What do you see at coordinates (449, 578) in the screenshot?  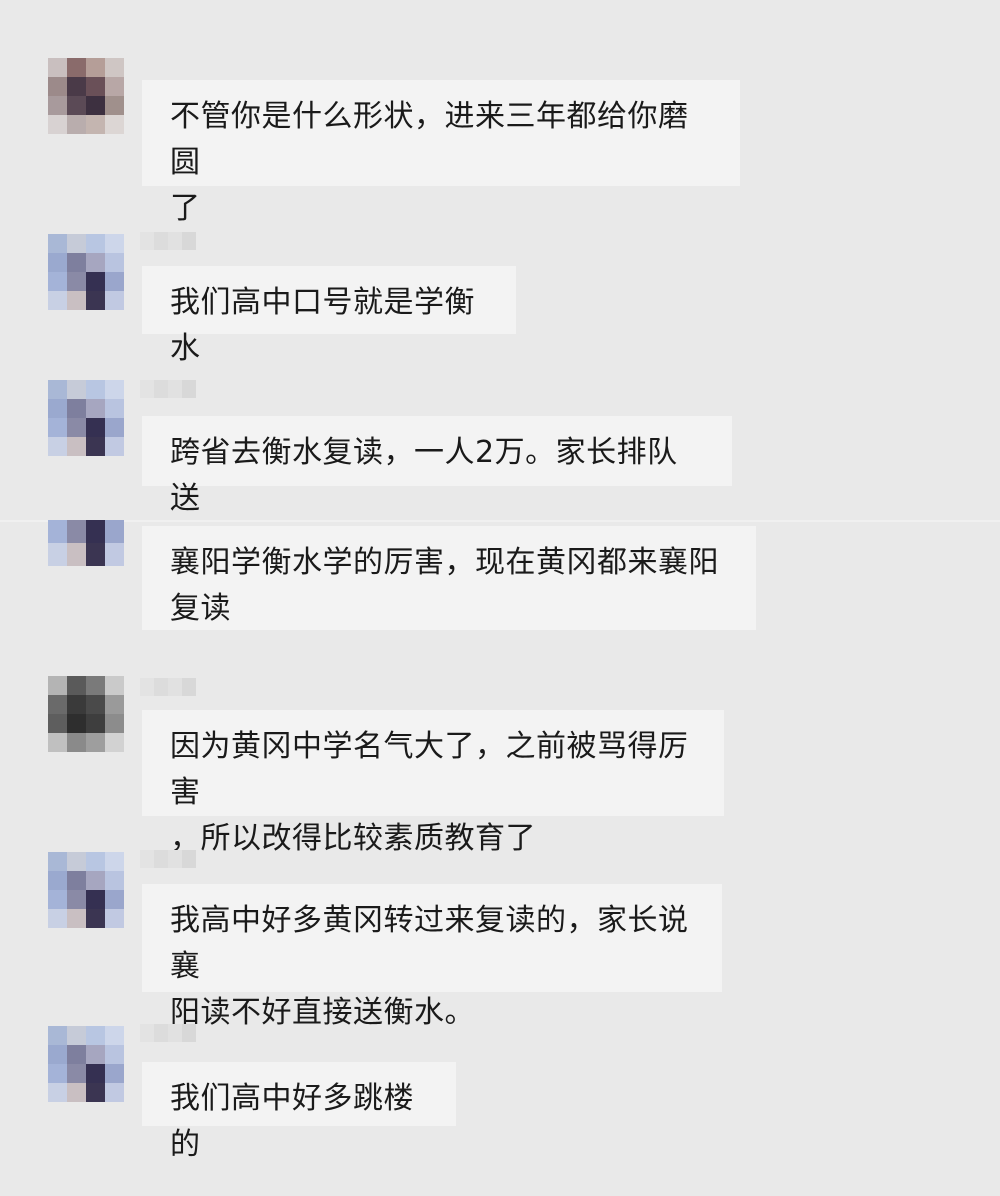 I see `message-bubble: 襄阳学衡水学的厉害，现在黄冈都来襄阳 复读` at bounding box center [449, 578].